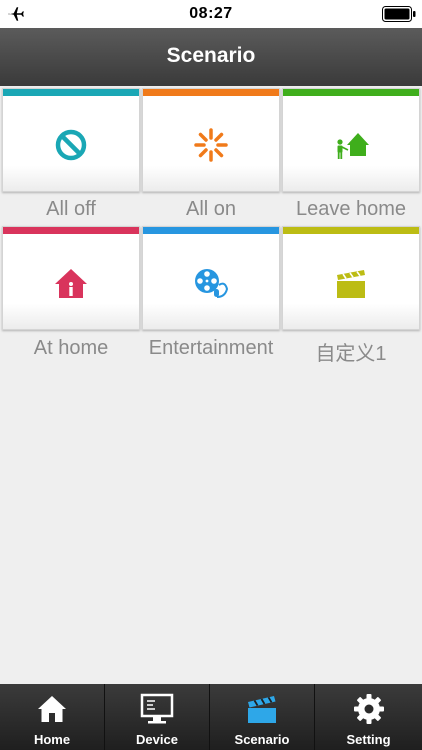 Image resolution: width=422 pixels, height=750 pixels. What do you see at coordinates (351, 354) in the screenshot?
I see `scenario-label: 自定义1` at bounding box center [351, 354].